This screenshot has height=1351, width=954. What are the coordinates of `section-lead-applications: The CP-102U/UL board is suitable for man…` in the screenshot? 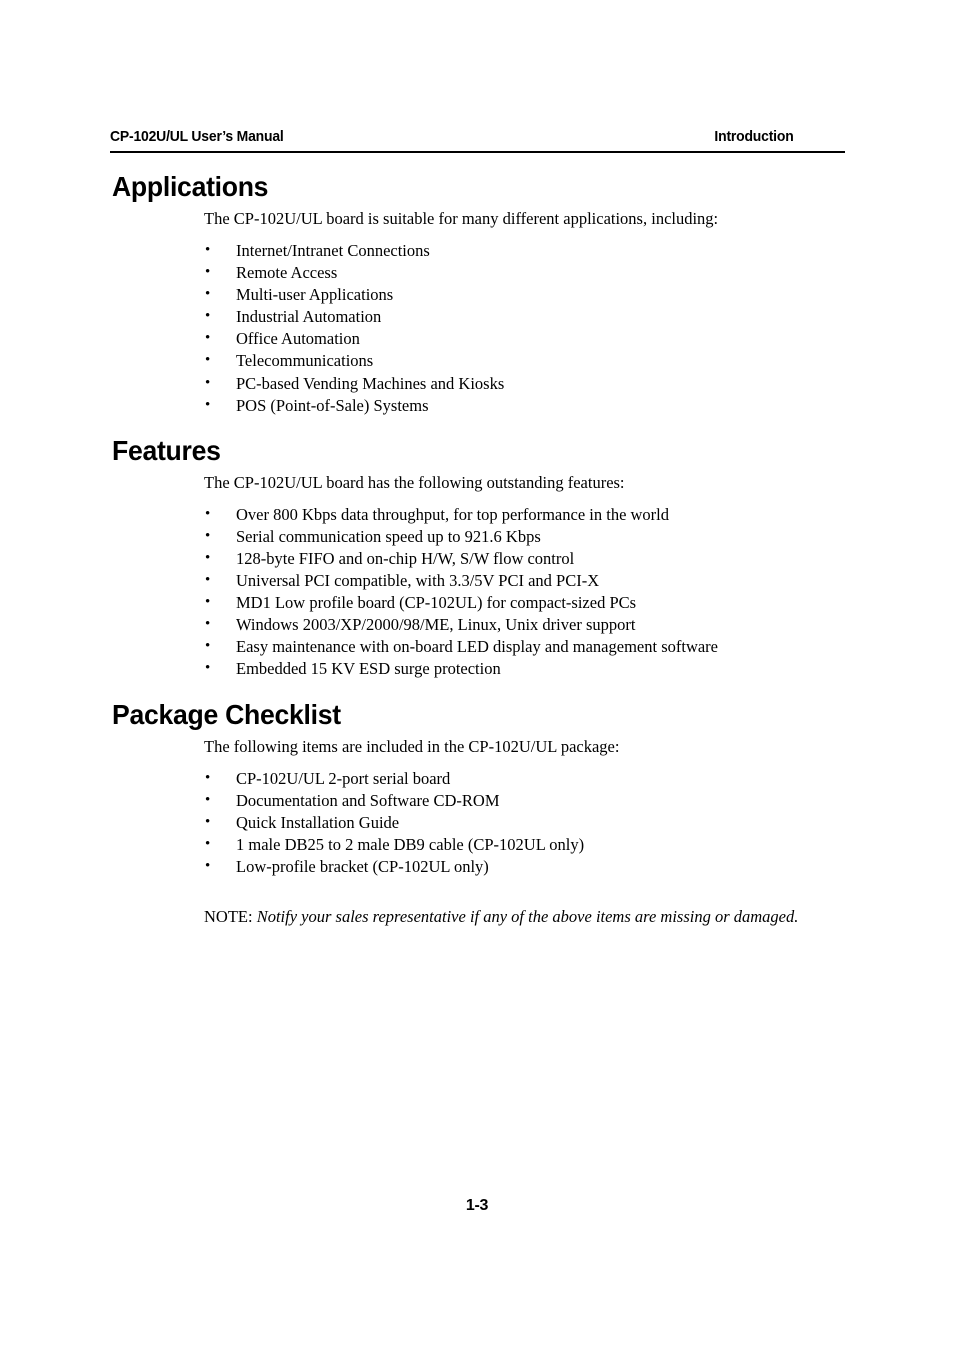 It's located at (461, 218).